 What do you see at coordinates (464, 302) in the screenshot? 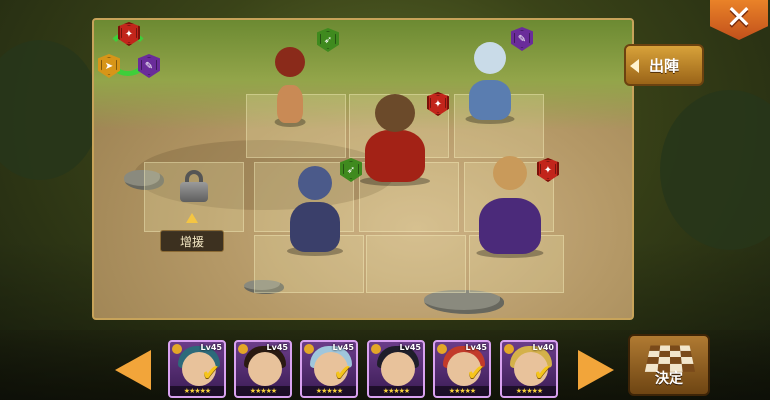
I see `rock` at bounding box center [464, 302].